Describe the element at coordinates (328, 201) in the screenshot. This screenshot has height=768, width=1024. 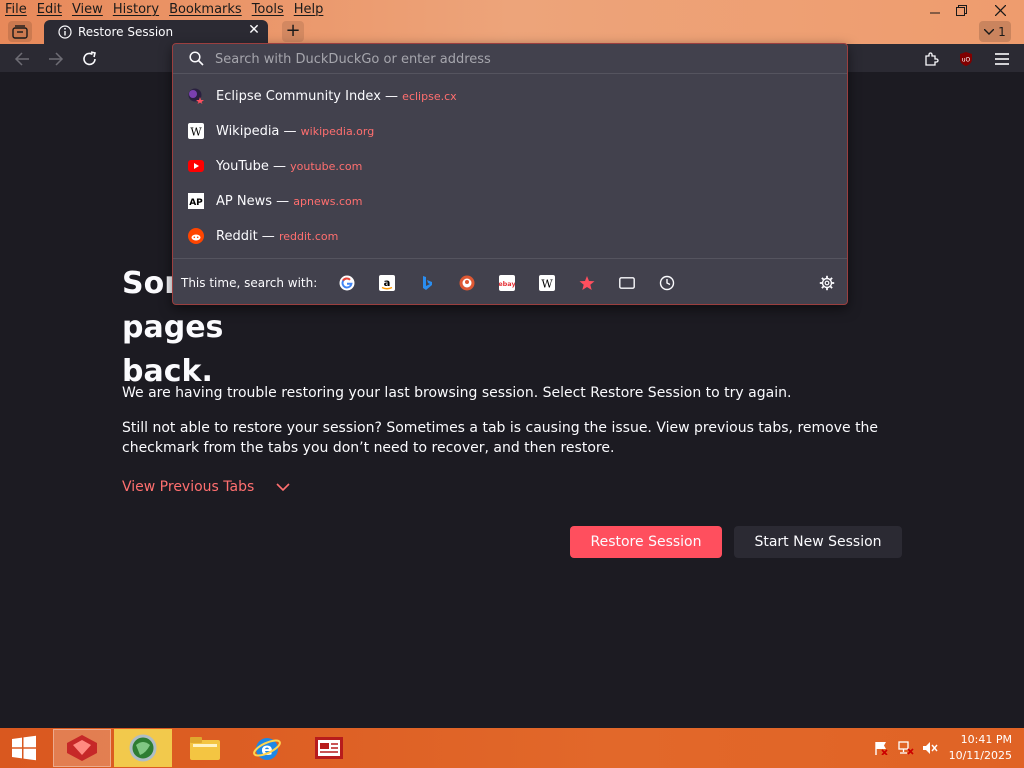
I see `suggestion-url: apnews.com` at that location.